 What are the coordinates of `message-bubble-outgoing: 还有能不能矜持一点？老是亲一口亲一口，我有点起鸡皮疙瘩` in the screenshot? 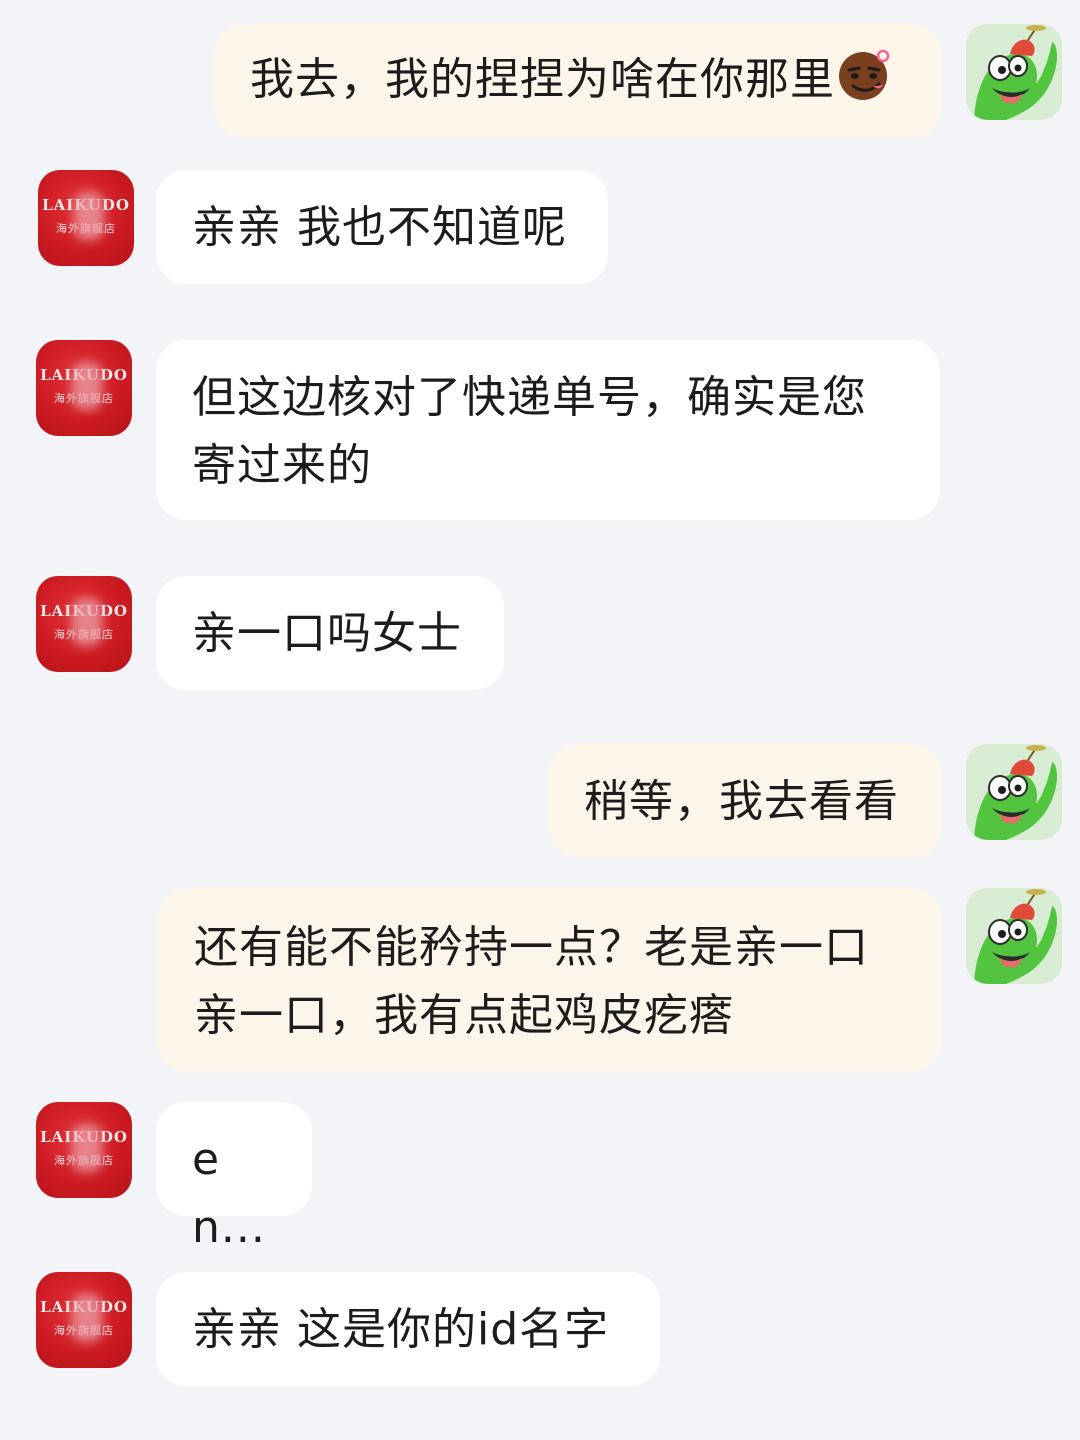 It's located at (550, 980).